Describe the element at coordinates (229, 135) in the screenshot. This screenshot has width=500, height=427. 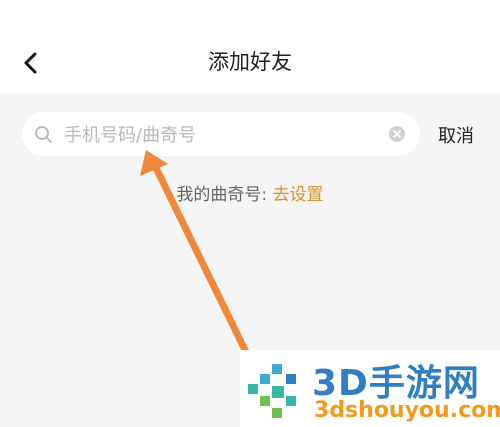
I see `search-input` at that location.